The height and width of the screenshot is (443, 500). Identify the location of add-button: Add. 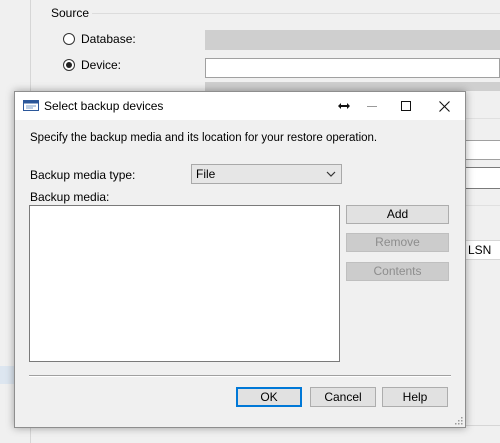
(397, 214).